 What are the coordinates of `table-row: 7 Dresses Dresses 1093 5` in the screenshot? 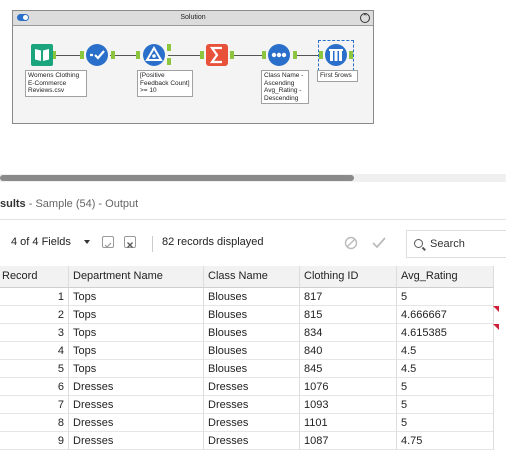 It's located at (253, 405).